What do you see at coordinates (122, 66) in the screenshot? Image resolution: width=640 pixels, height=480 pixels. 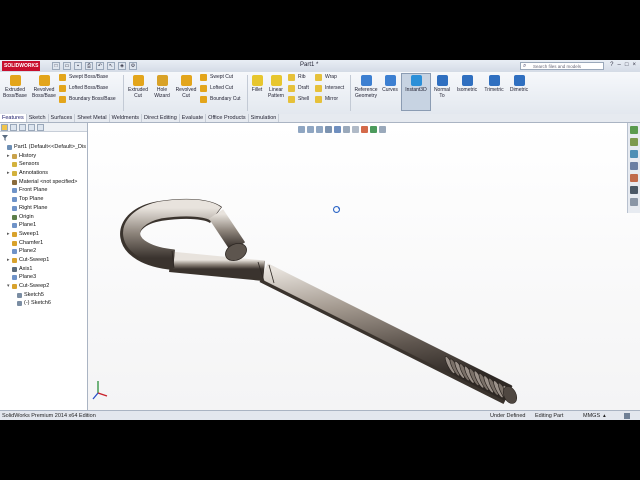 I see `rebuild-icon: ◈` at bounding box center [122, 66].